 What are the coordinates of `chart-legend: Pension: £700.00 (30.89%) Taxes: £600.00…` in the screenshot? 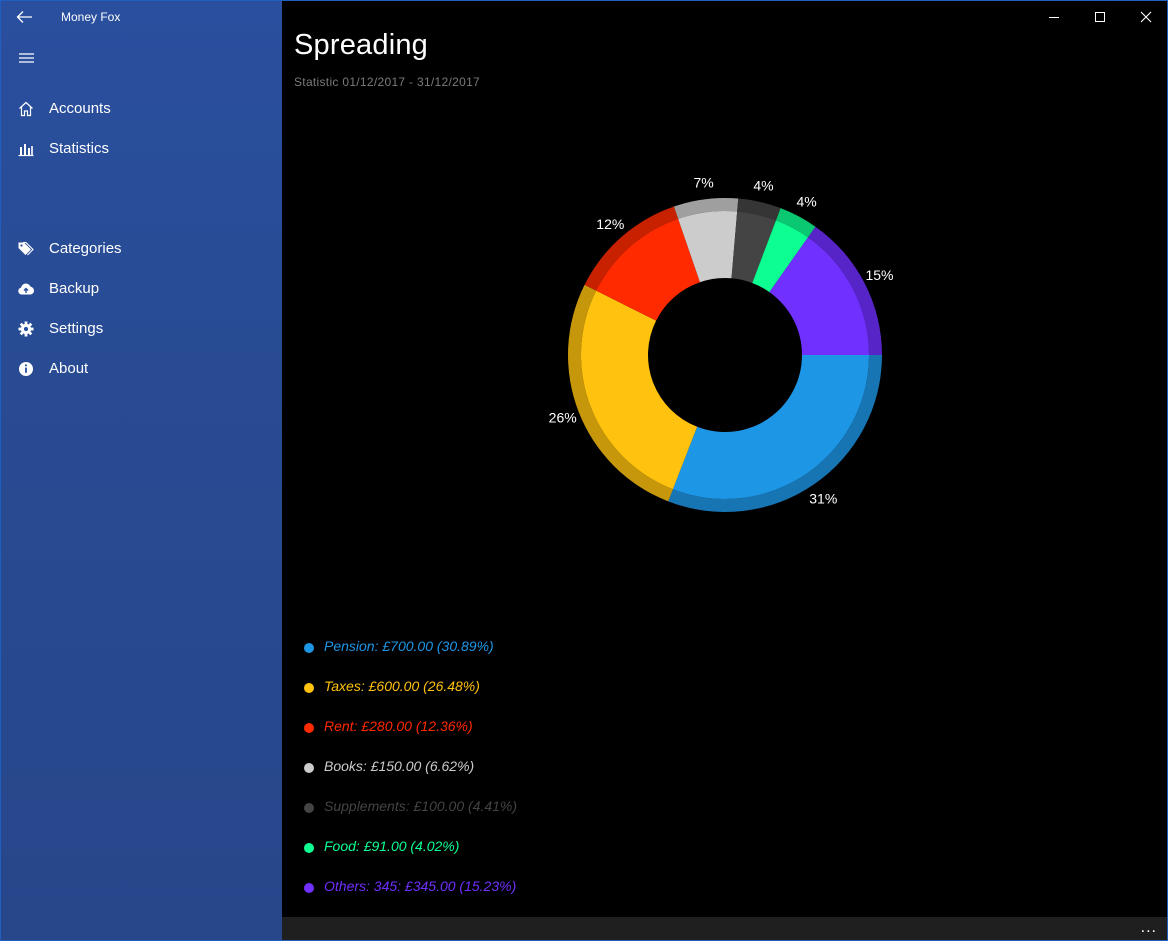 It's located at (502, 767).